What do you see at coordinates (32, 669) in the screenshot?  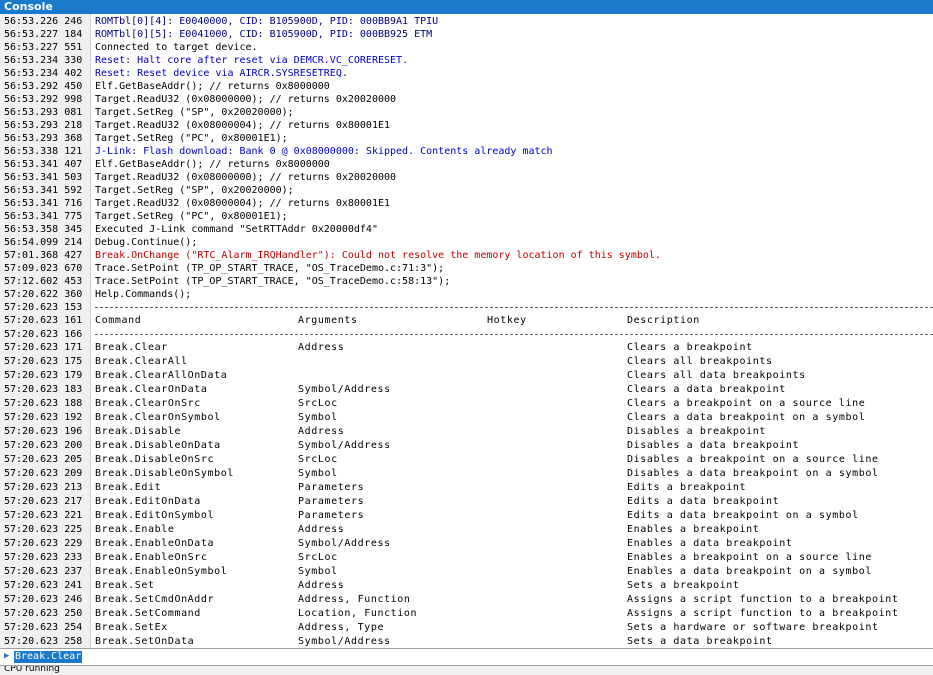 I see `status-text: CPU running` at bounding box center [32, 669].